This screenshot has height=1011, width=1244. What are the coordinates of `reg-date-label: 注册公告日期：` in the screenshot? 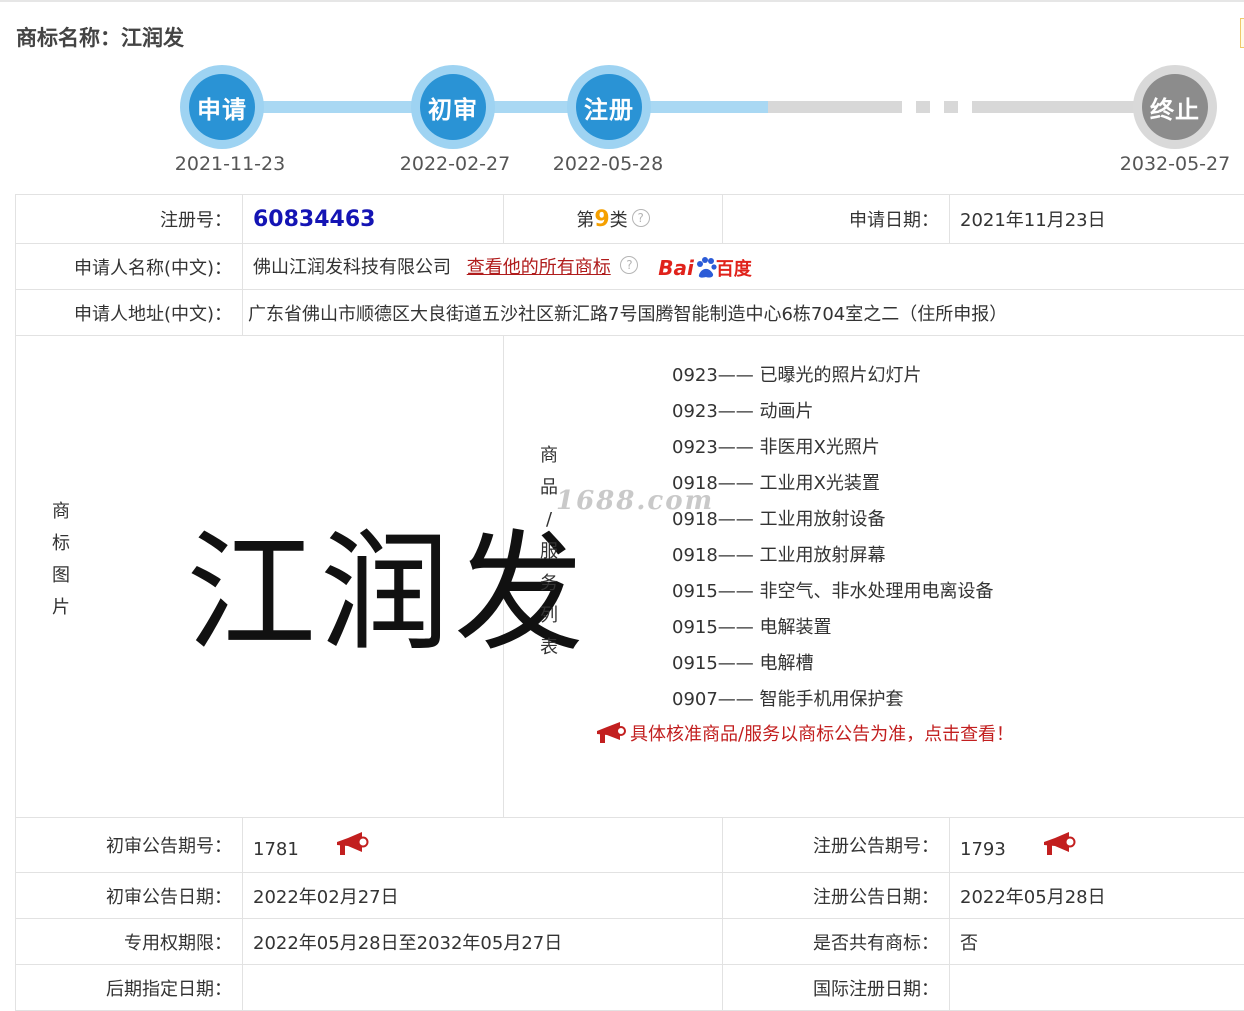 It's located at (836, 896).